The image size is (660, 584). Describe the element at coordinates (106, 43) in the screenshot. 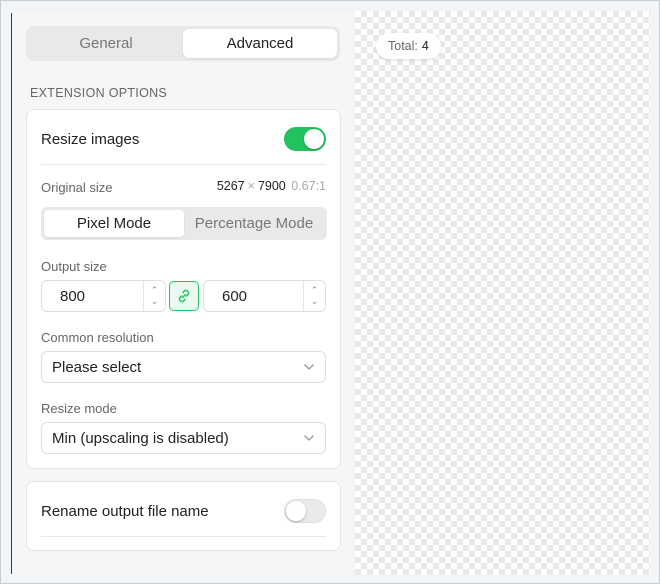

I see `tab-general: General` at that location.